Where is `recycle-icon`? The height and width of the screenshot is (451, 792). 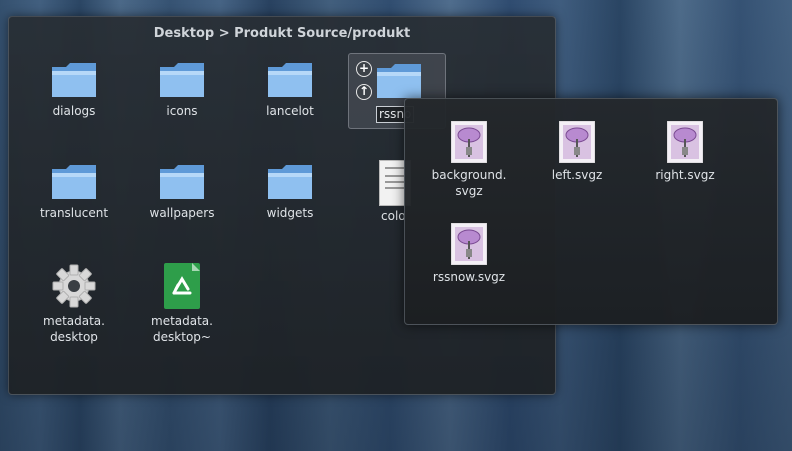
recycle-icon is located at coordinates (182, 286).